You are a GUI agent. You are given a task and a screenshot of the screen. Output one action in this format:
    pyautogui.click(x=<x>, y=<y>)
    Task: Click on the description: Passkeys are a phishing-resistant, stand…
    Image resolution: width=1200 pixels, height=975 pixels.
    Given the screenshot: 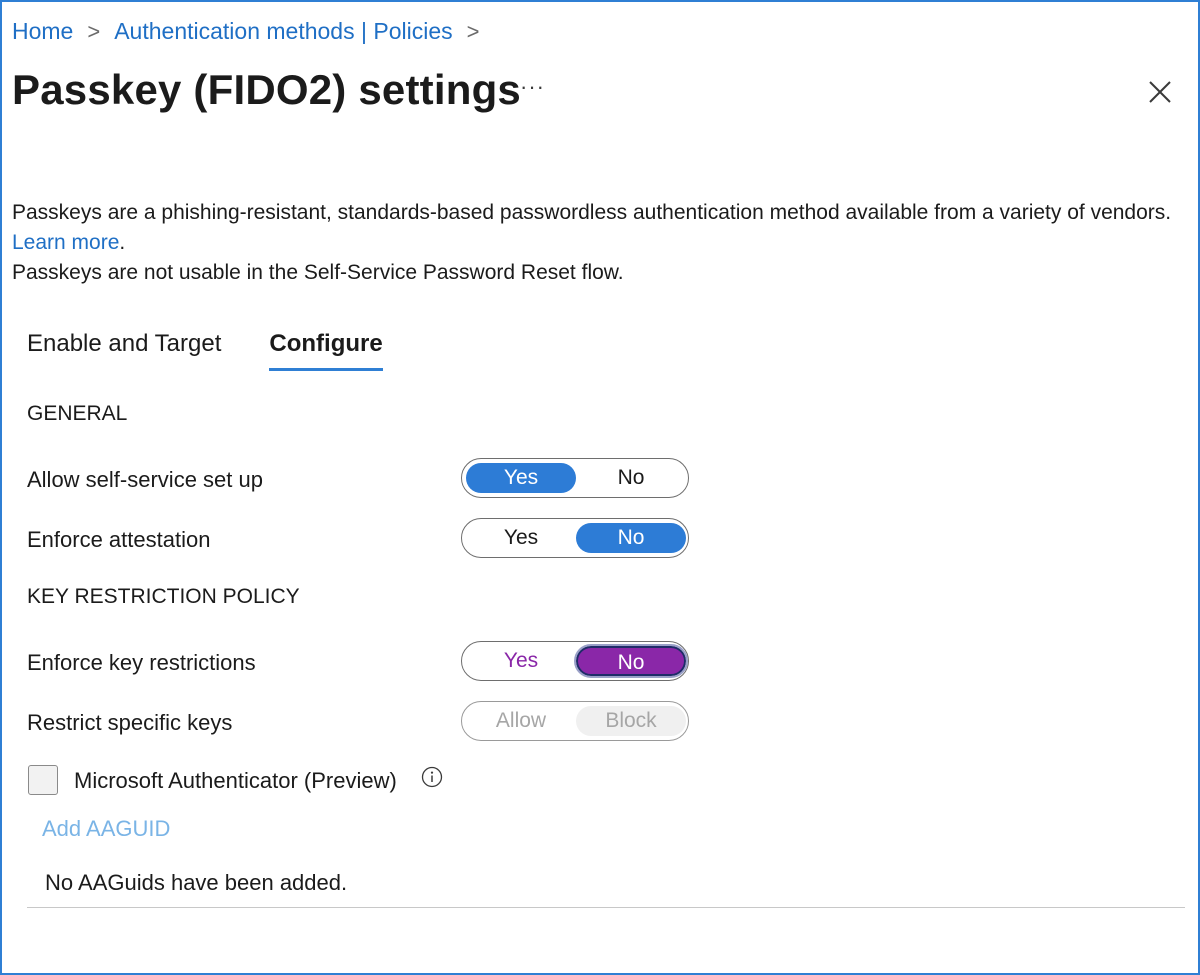 What is the action you would take?
    pyautogui.click(x=597, y=243)
    